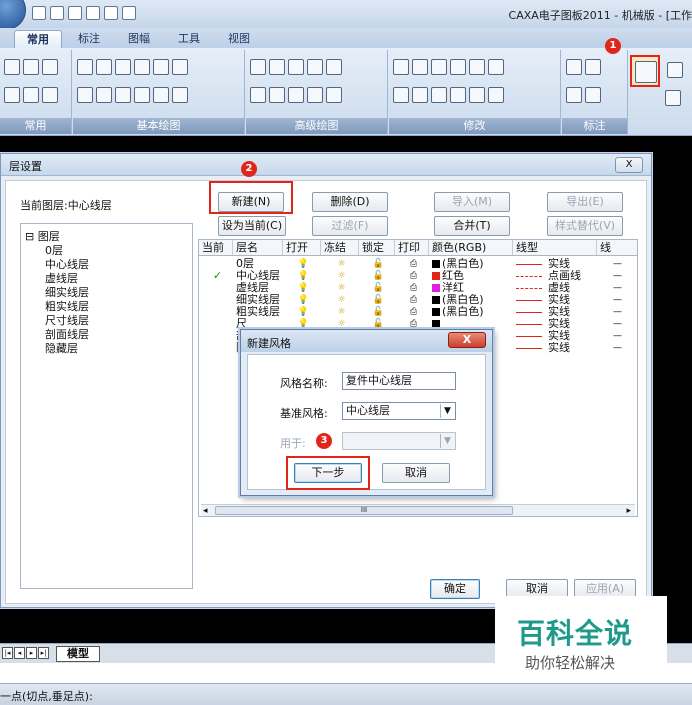 The height and width of the screenshot is (705, 692). What do you see at coordinates (645, 71) in the screenshot?
I see `layer-settings-button` at bounding box center [645, 71].